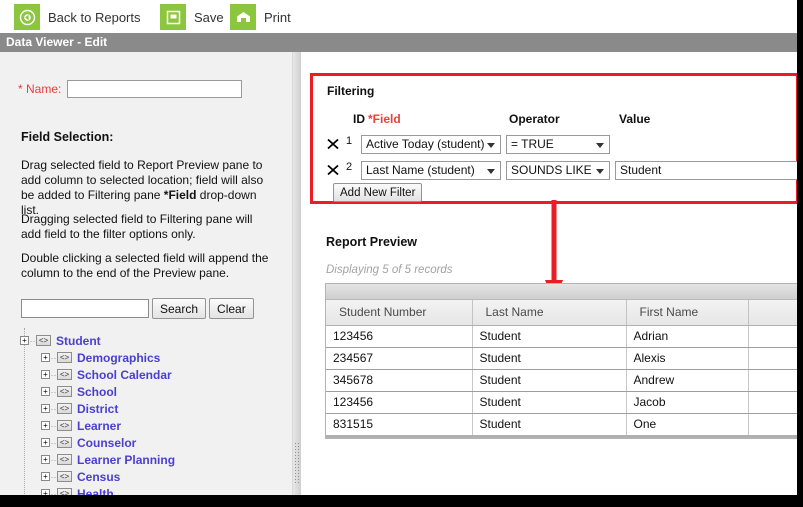 This screenshot has height=507, width=803. What do you see at coordinates (398, 16) in the screenshot?
I see `top-toolbar: Back to Reports Save Print` at bounding box center [398, 16].